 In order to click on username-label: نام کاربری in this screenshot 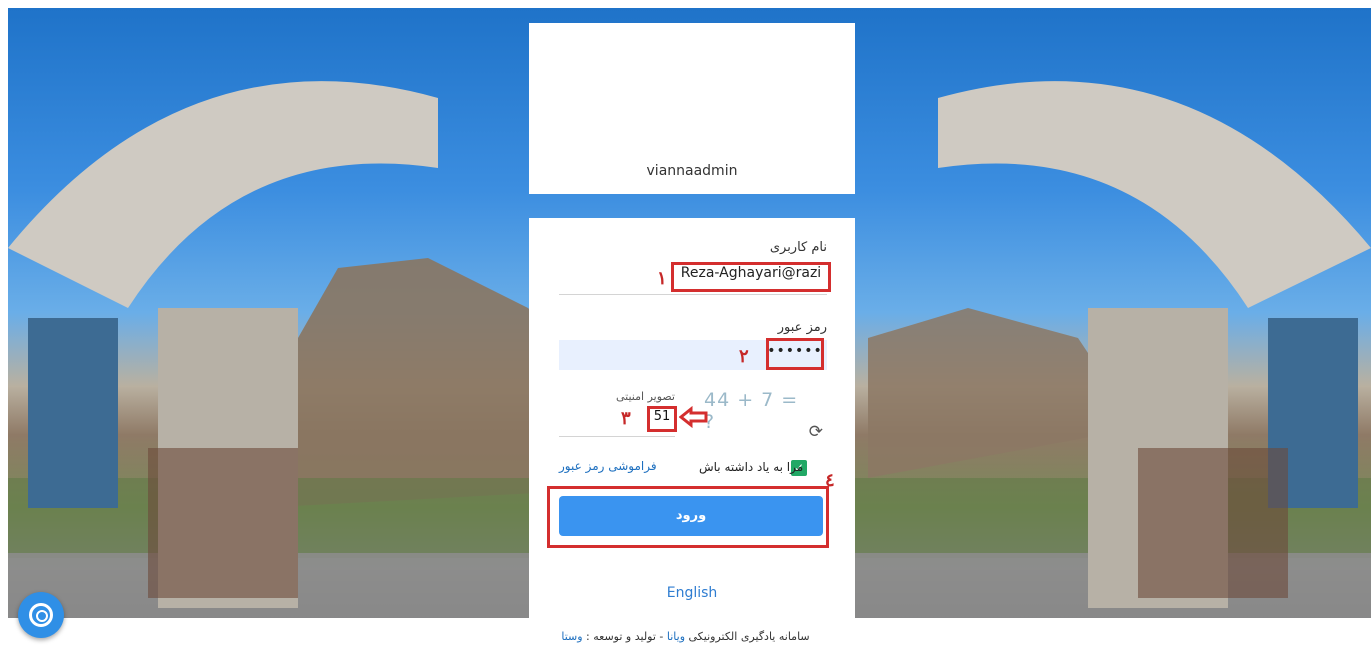, I will do `click(798, 247)`.